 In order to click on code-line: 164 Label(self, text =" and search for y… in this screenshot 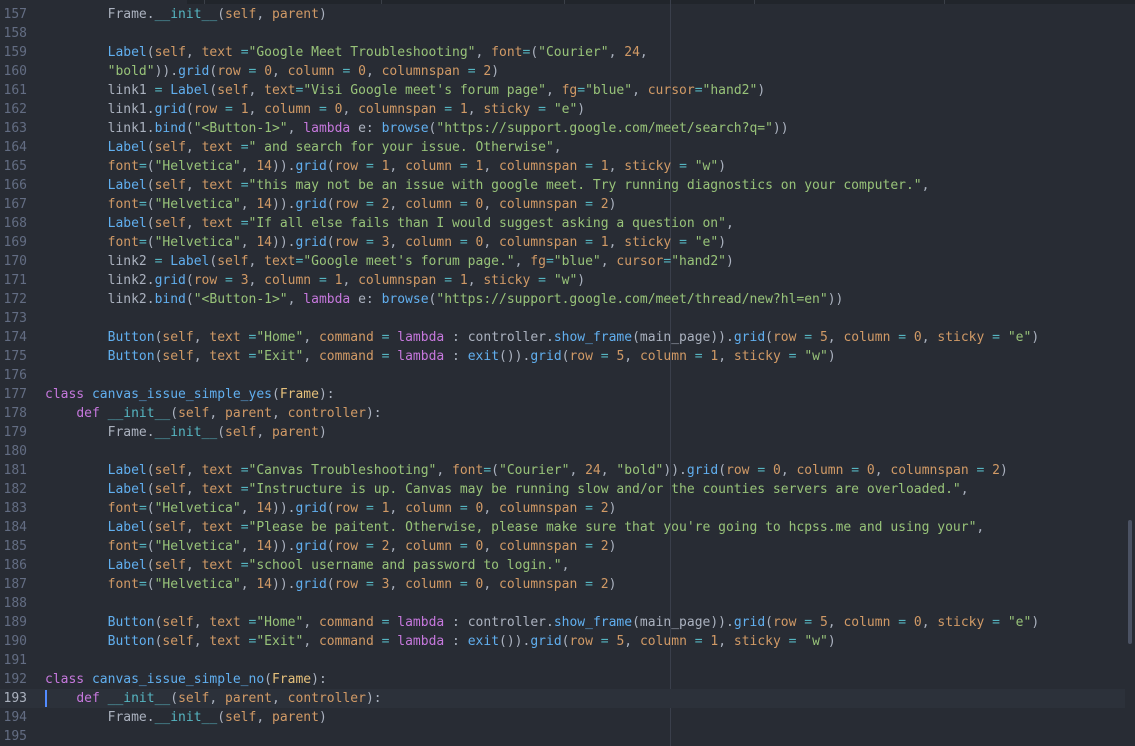, I will do `click(562, 147)`.